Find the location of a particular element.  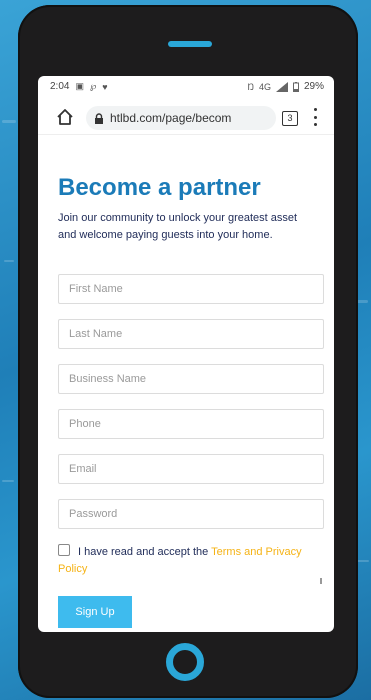

address-bar: htlbd.com/page/becom is located at coordinates (181, 118).